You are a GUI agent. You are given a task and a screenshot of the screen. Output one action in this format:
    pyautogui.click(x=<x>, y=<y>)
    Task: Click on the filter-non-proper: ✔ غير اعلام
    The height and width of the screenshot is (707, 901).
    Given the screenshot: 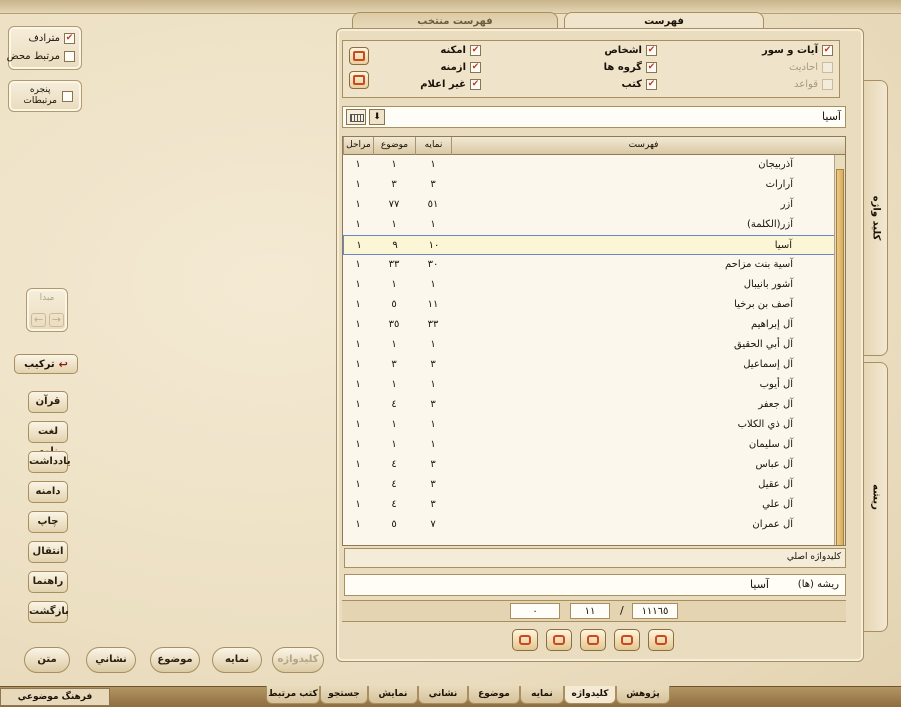 What is the action you would take?
    pyautogui.click(x=450, y=84)
    